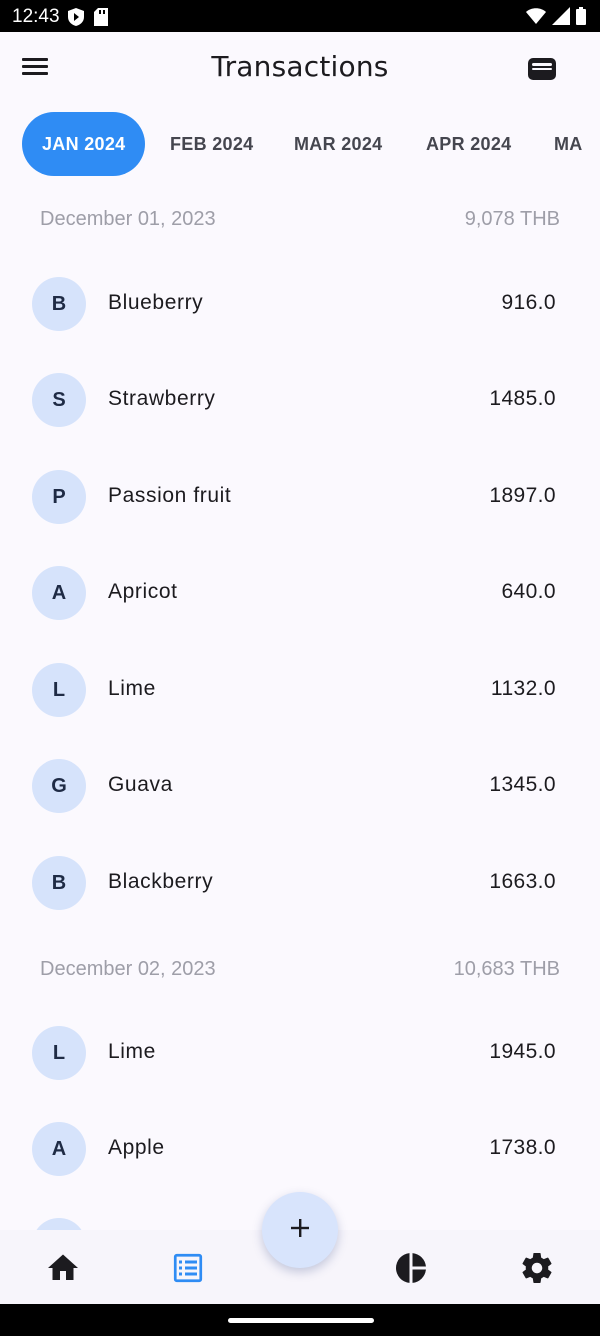 Image resolution: width=600 pixels, height=1336 pixels. Describe the element at coordinates (522, 1147) in the screenshot. I see `transaction-amount: 1738.0` at that location.